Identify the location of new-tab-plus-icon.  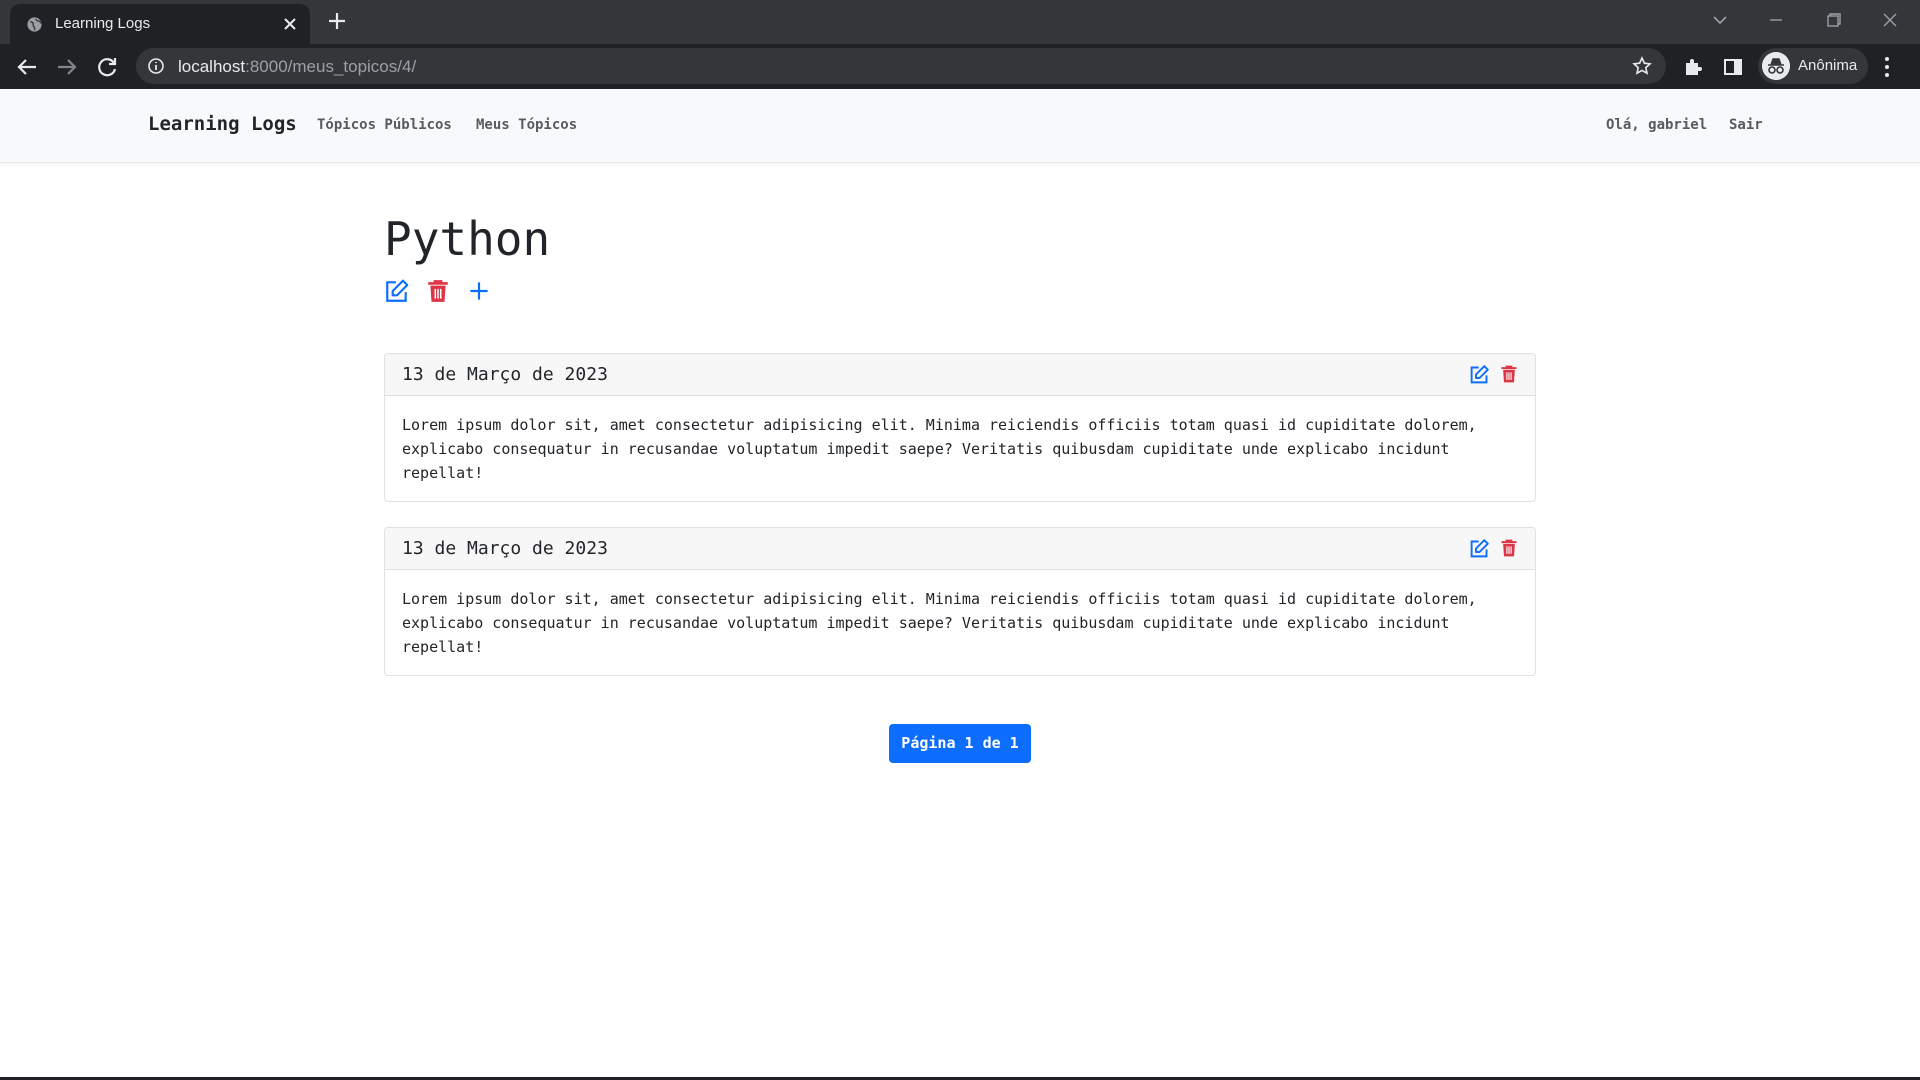
(337, 21).